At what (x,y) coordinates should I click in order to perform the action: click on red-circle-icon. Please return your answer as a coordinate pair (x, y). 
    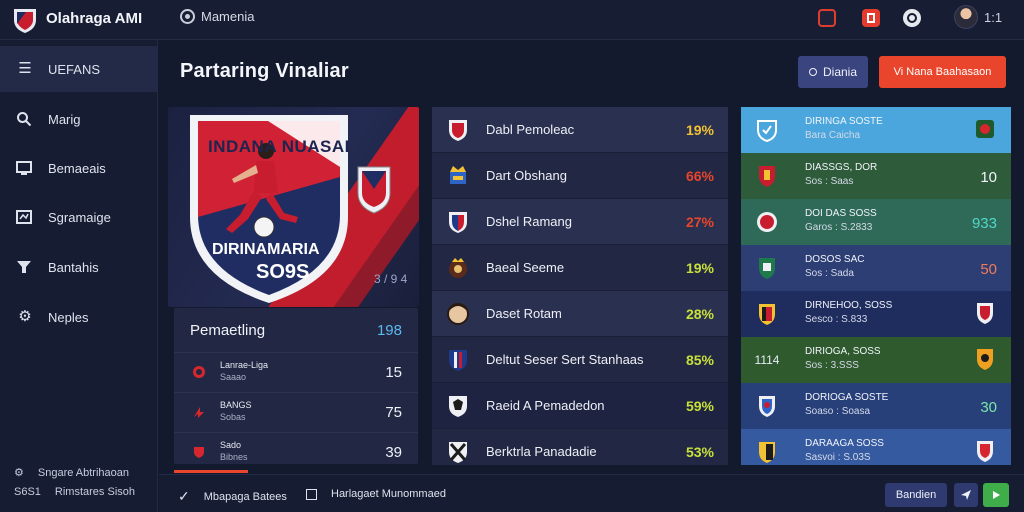
    Looking at the image, I should click on (199, 372).